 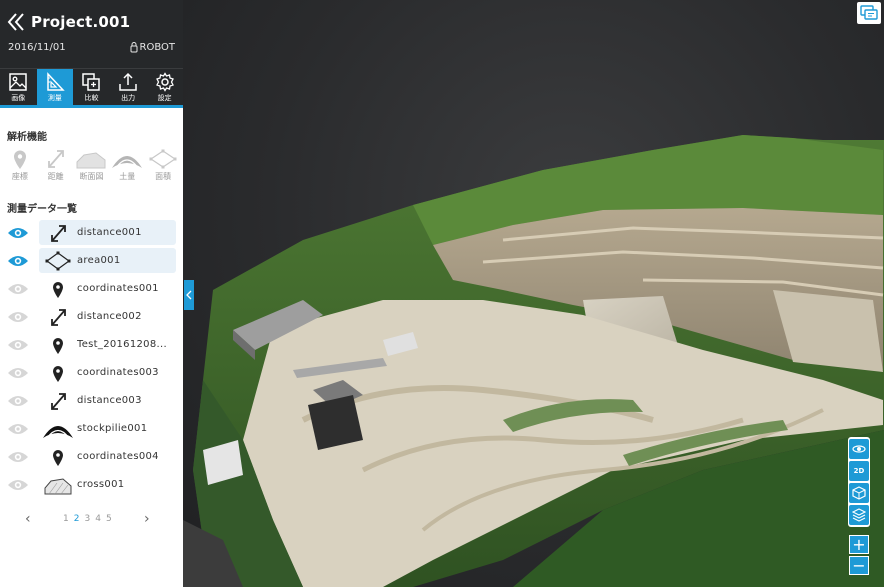 What do you see at coordinates (112, 428) in the screenshot?
I see `list-item-label: stockpilie001` at bounding box center [112, 428].